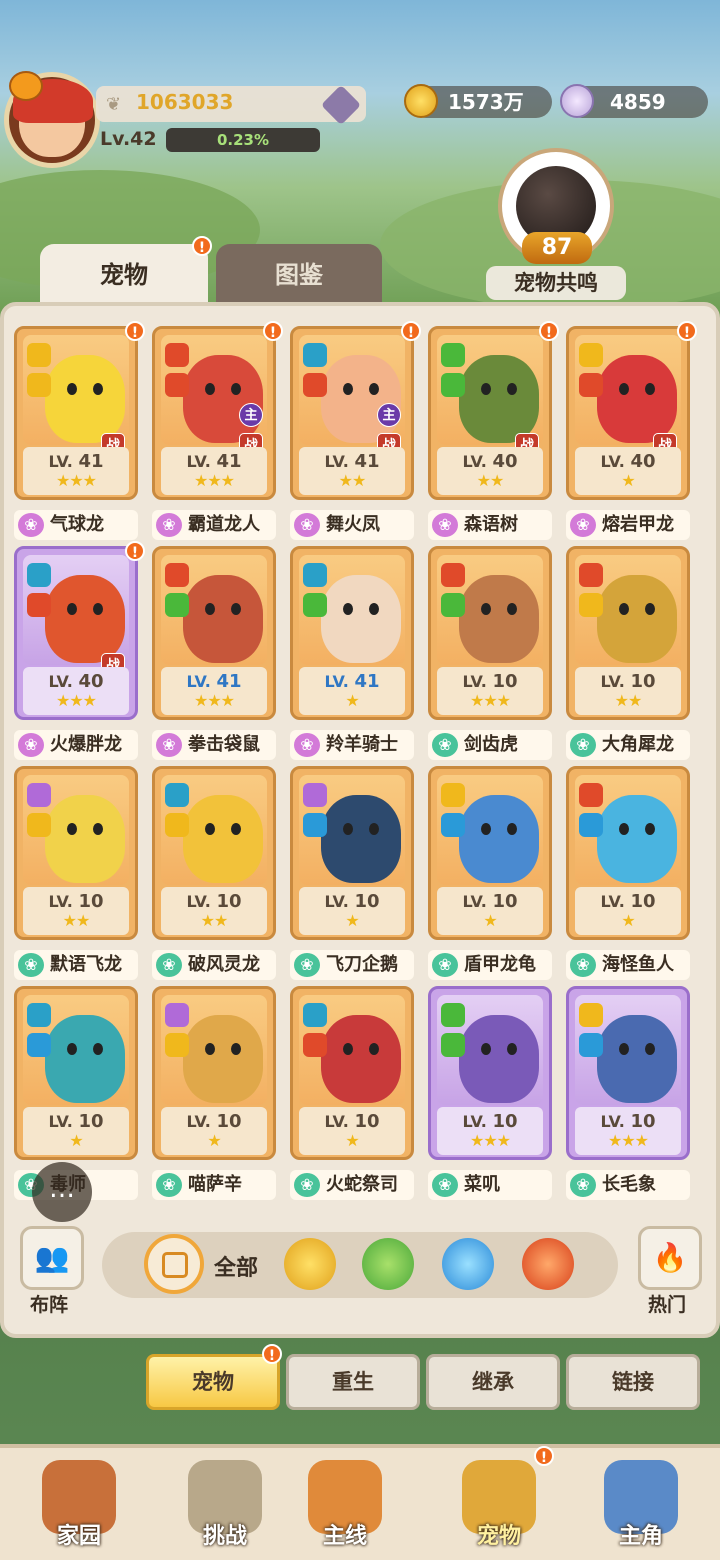 The image size is (720, 1560). What do you see at coordinates (76, 745) in the screenshot?
I see `pet-name: ❀ 火爆胖龙` at bounding box center [76, 745].